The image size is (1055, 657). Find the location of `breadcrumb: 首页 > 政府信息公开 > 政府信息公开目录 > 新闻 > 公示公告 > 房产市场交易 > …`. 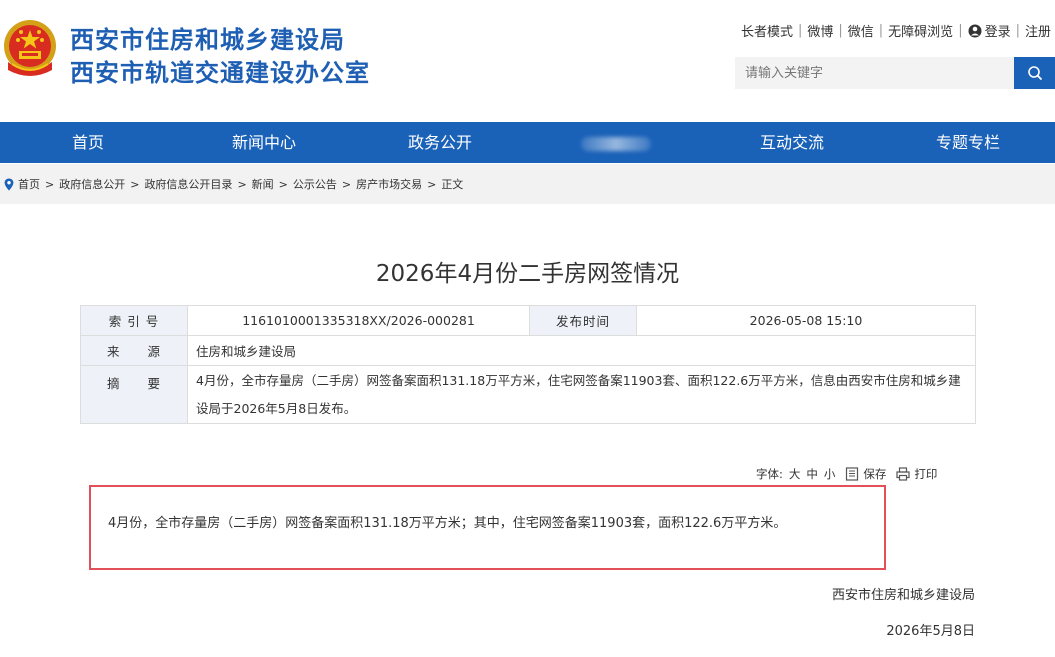

breadcrumb: 首页 > 政府信息公开 > 政府信息公开目录 > 新闻 > 公示公告 > 房产市场交易 > … is located at coordinates (233, 184).